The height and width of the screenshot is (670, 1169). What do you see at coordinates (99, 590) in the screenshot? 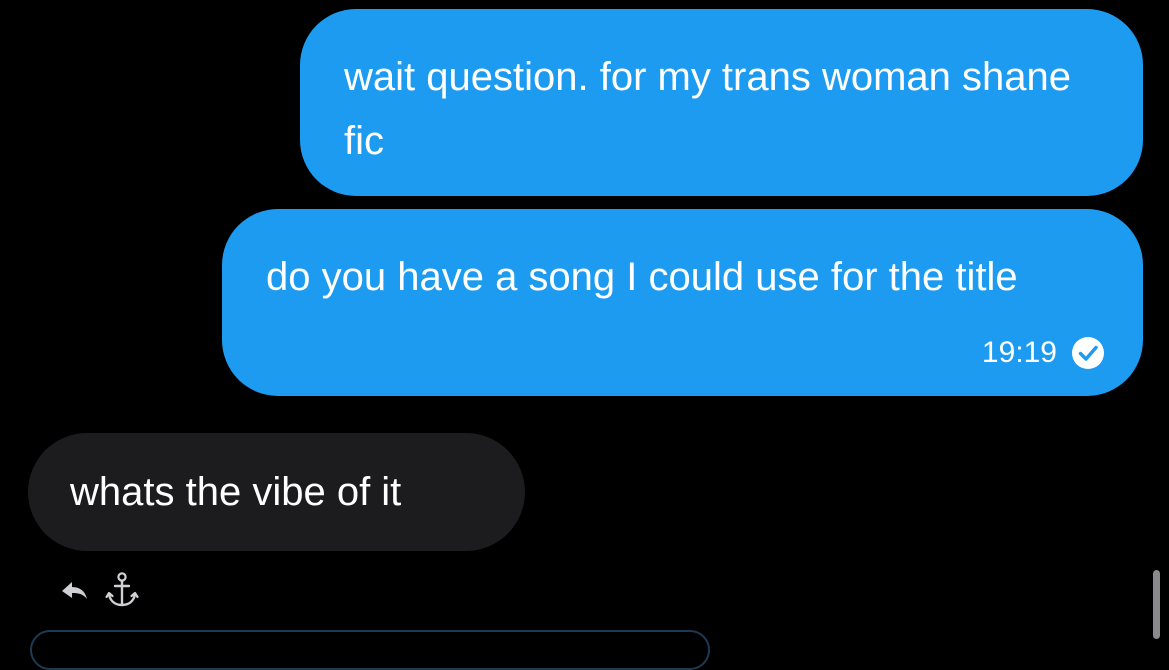
I see `message-actions` at bounding box center [99, 590].